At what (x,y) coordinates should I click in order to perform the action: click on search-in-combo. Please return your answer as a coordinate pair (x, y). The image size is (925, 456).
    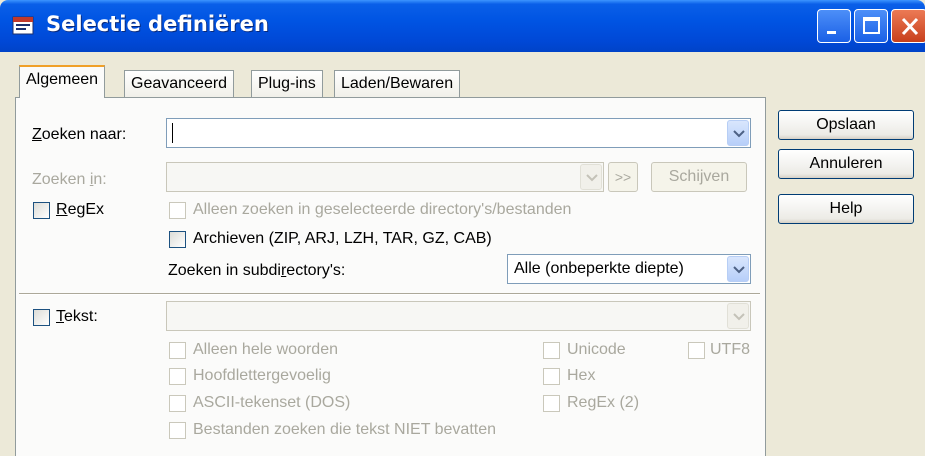
    Looking at the image, I should click on (385, 177).